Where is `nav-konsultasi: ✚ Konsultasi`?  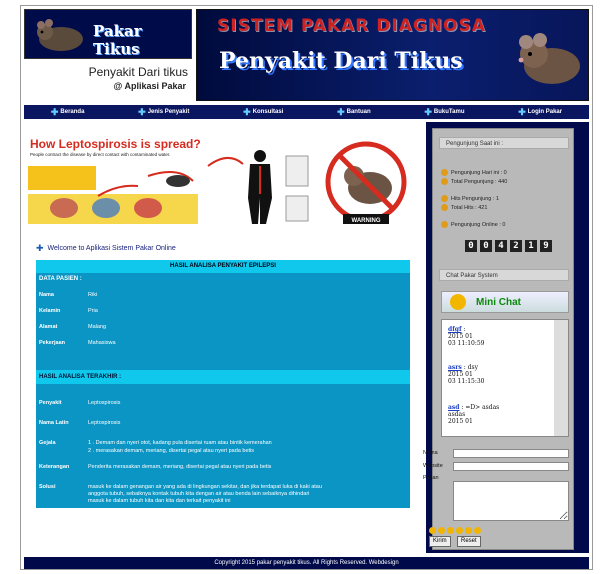 nav-konsultasi: ✚ Konsultasi is located at coordinates (263, 112).